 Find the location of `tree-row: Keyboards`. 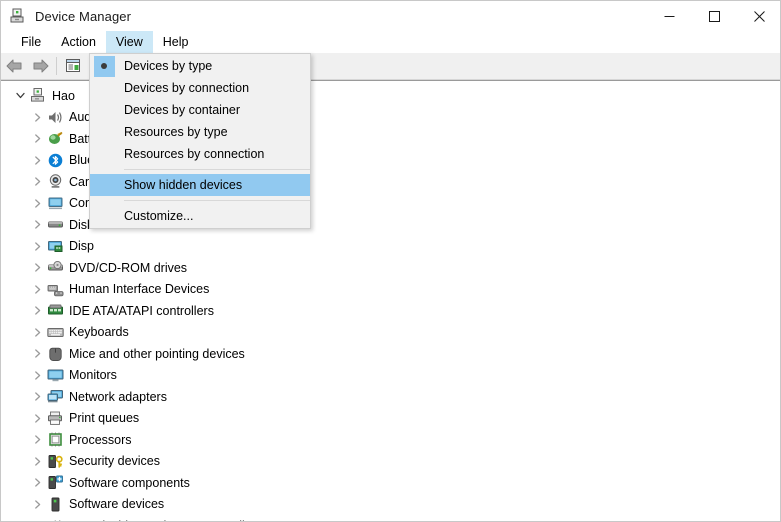

tree-row: Keyboards is located at coordinates (391, 333).